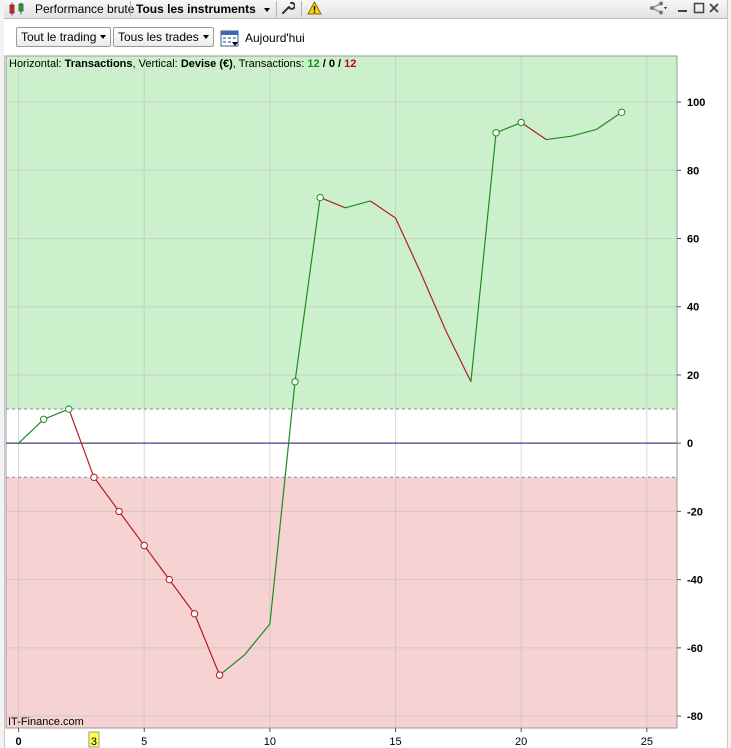  I want to click on losing-transactions-count: 12, so click(350, 64).